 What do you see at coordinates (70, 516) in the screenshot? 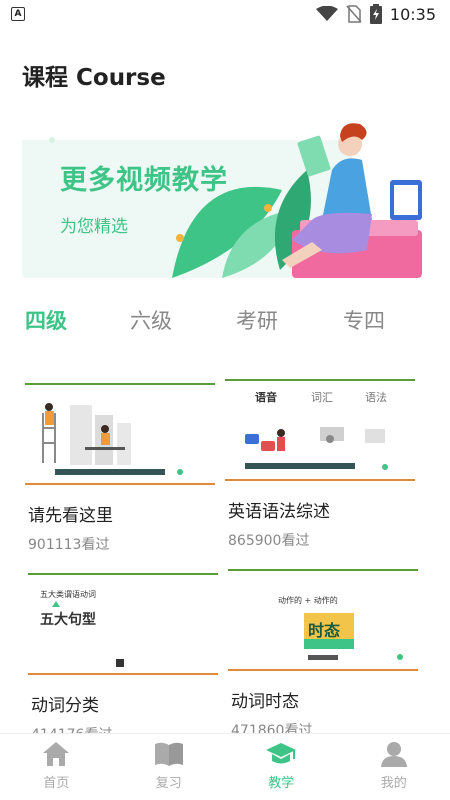
I see `course-title: 请先看这里` at bounding box center [70, 516].